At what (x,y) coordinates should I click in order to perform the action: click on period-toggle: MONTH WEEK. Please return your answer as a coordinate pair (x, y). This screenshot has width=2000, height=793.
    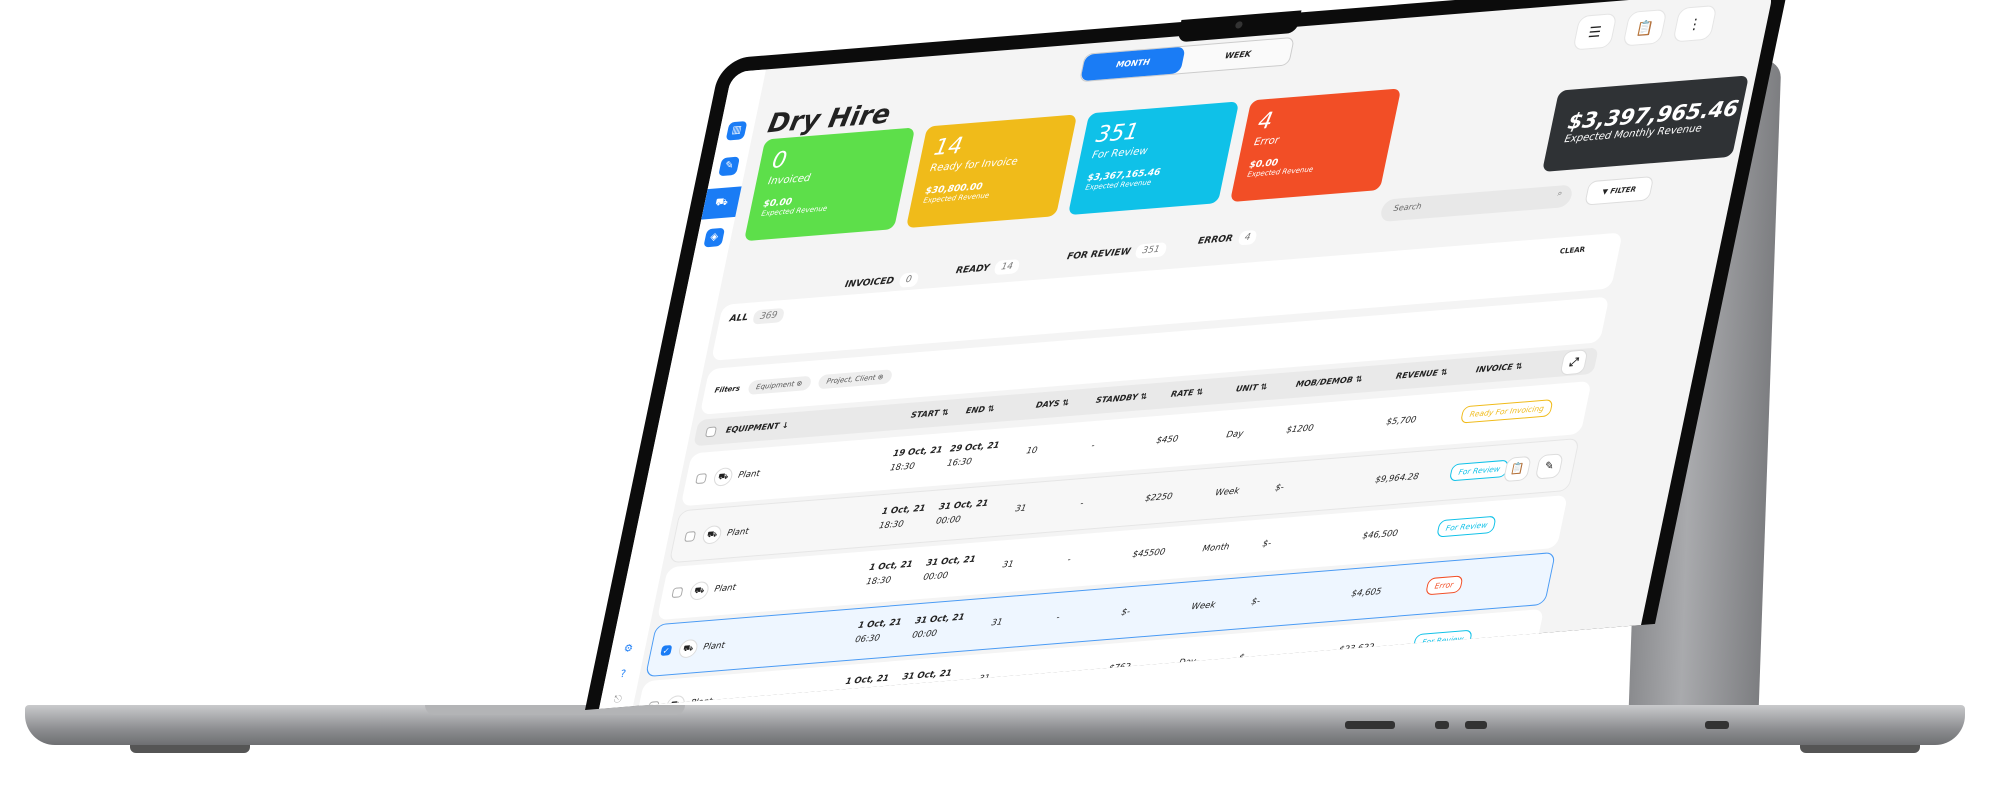
    Looking at the image, I should click on (1186, 59).